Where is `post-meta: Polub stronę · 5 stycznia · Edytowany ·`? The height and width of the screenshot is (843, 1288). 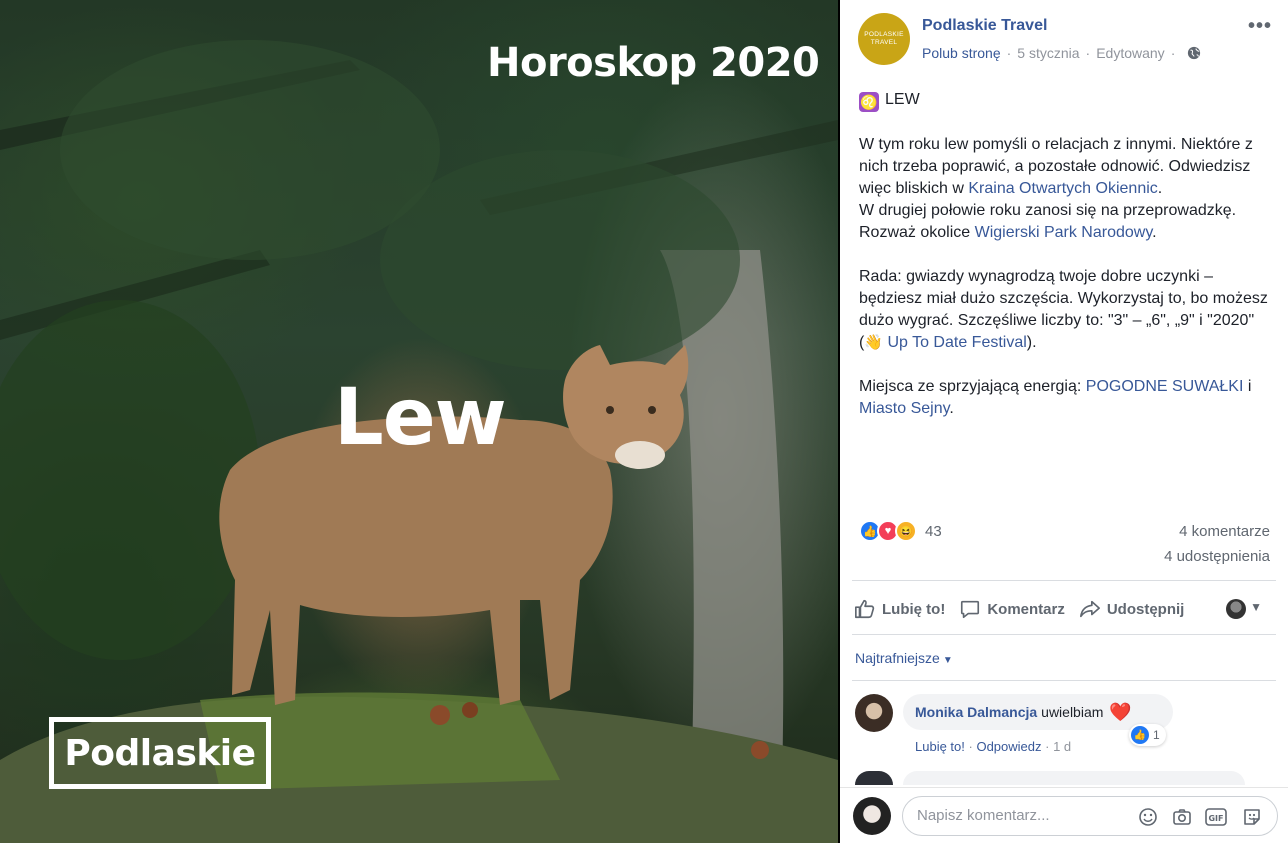 post-meta: Polub stronę · 5 stycznia · Edytowany · is located at coordinates (1061, 53).